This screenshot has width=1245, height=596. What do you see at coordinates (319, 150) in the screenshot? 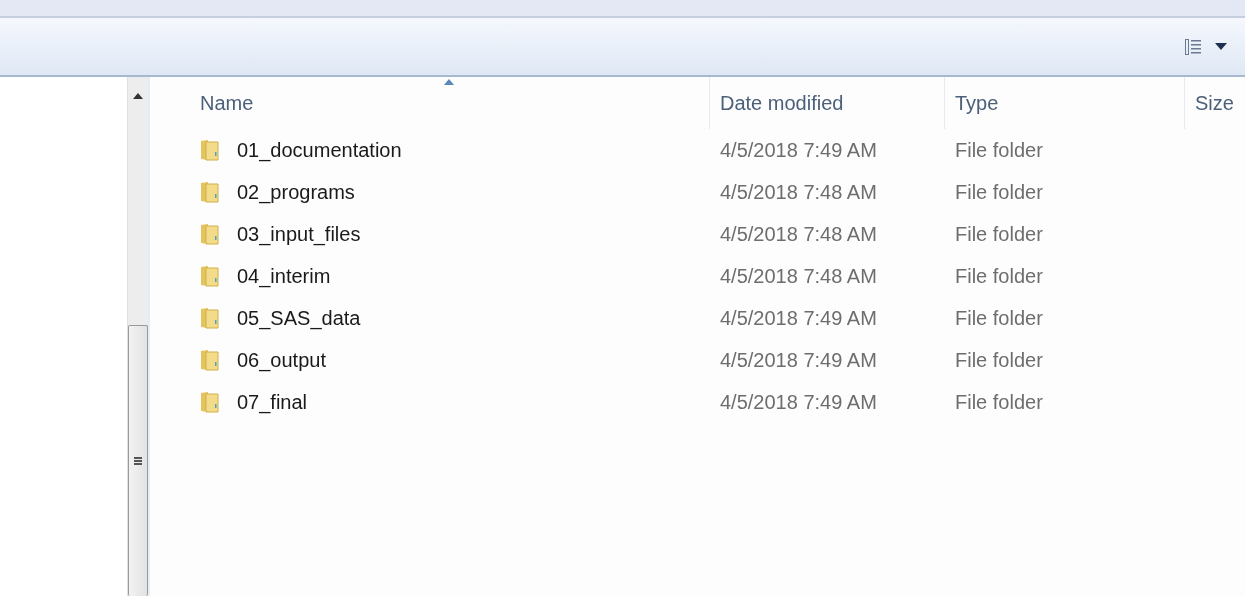
I see `file-name: 01_documentation` at bounding box center [319, 150].